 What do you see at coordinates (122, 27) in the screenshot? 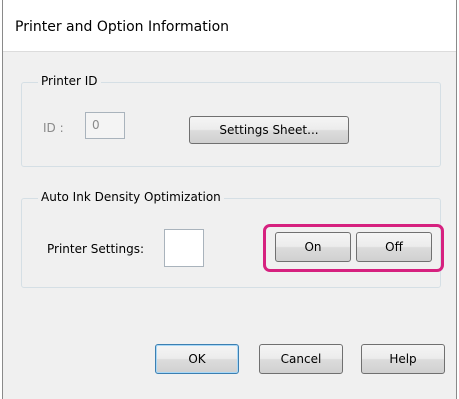
I see `window-title: Printer and Option Information` at bounding box center [122, 27].